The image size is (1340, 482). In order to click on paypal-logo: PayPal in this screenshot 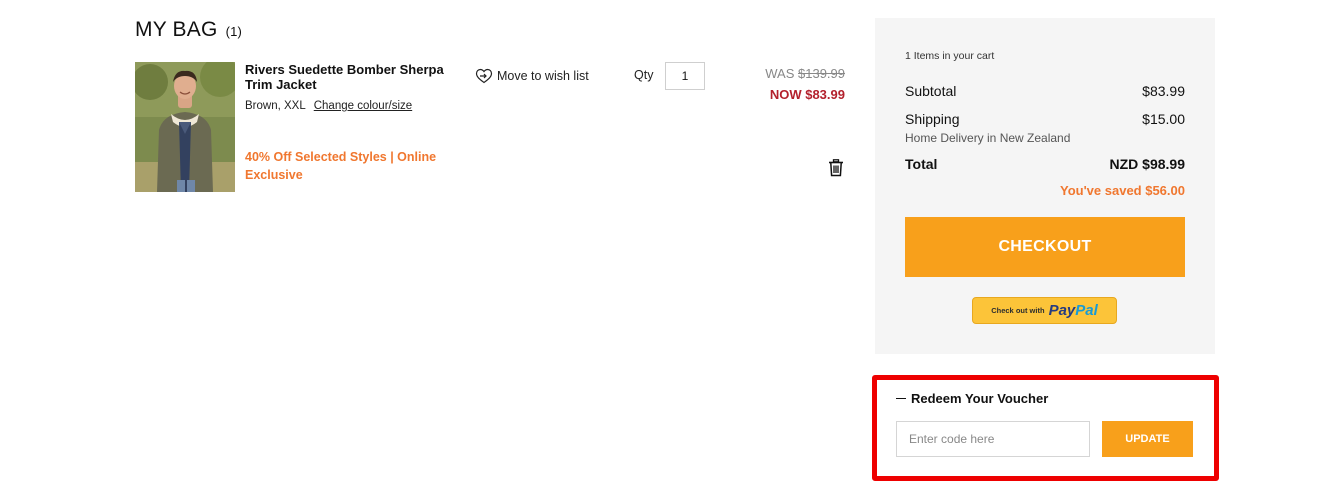, I will do `click(1073, 310)`.